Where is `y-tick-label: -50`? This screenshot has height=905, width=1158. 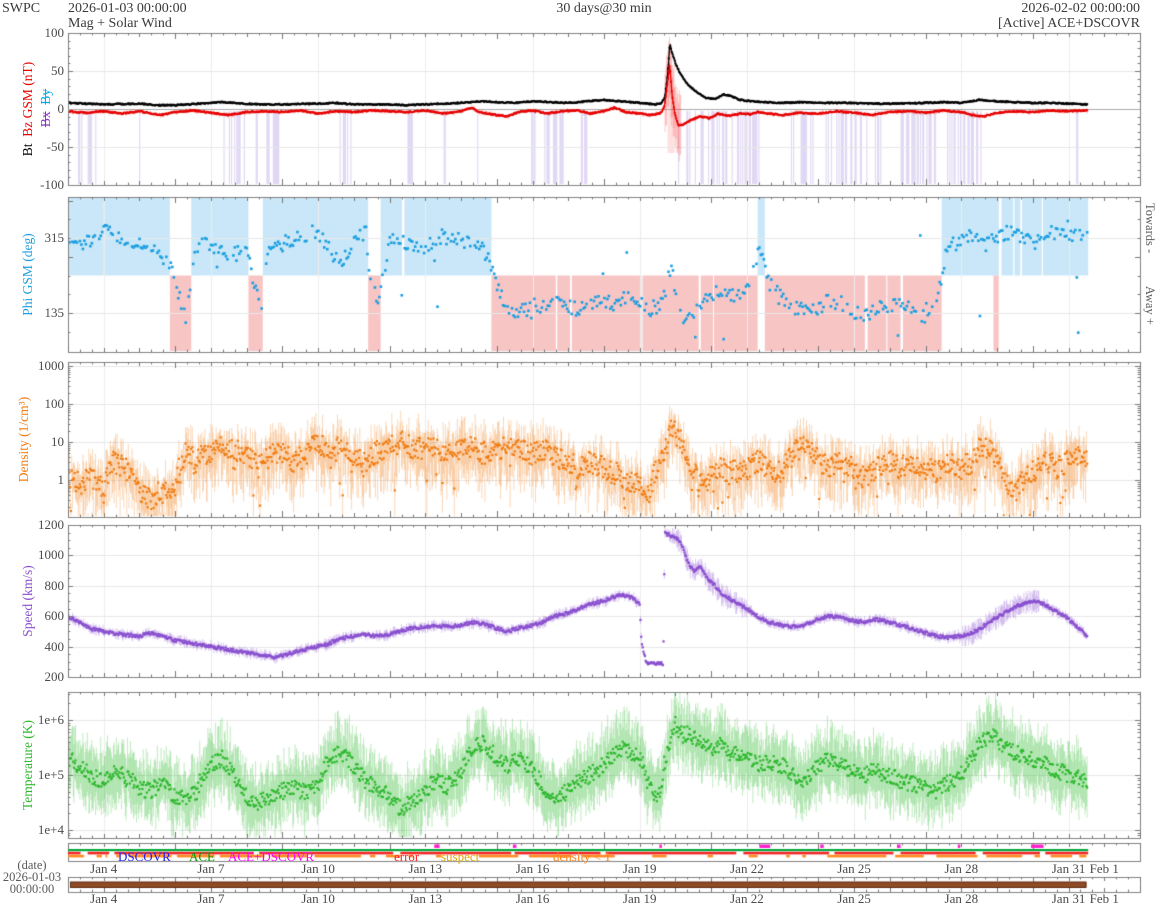 y-tick-label: -50 is located at coordinates (55, 146).